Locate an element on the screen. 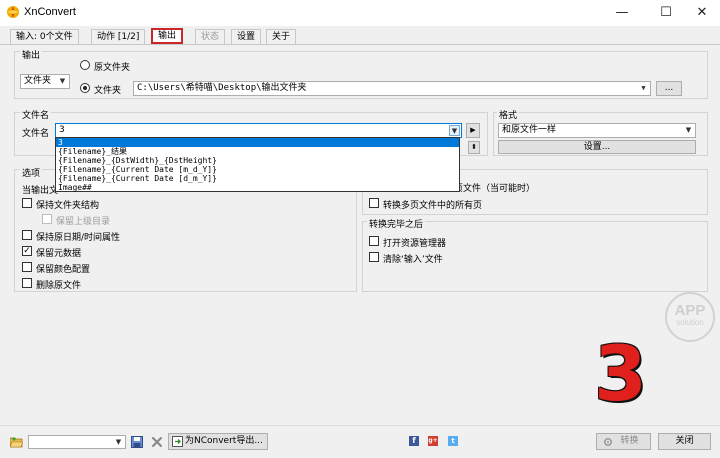  option-label: 删除原文件 is located at coordinates (59, 286).